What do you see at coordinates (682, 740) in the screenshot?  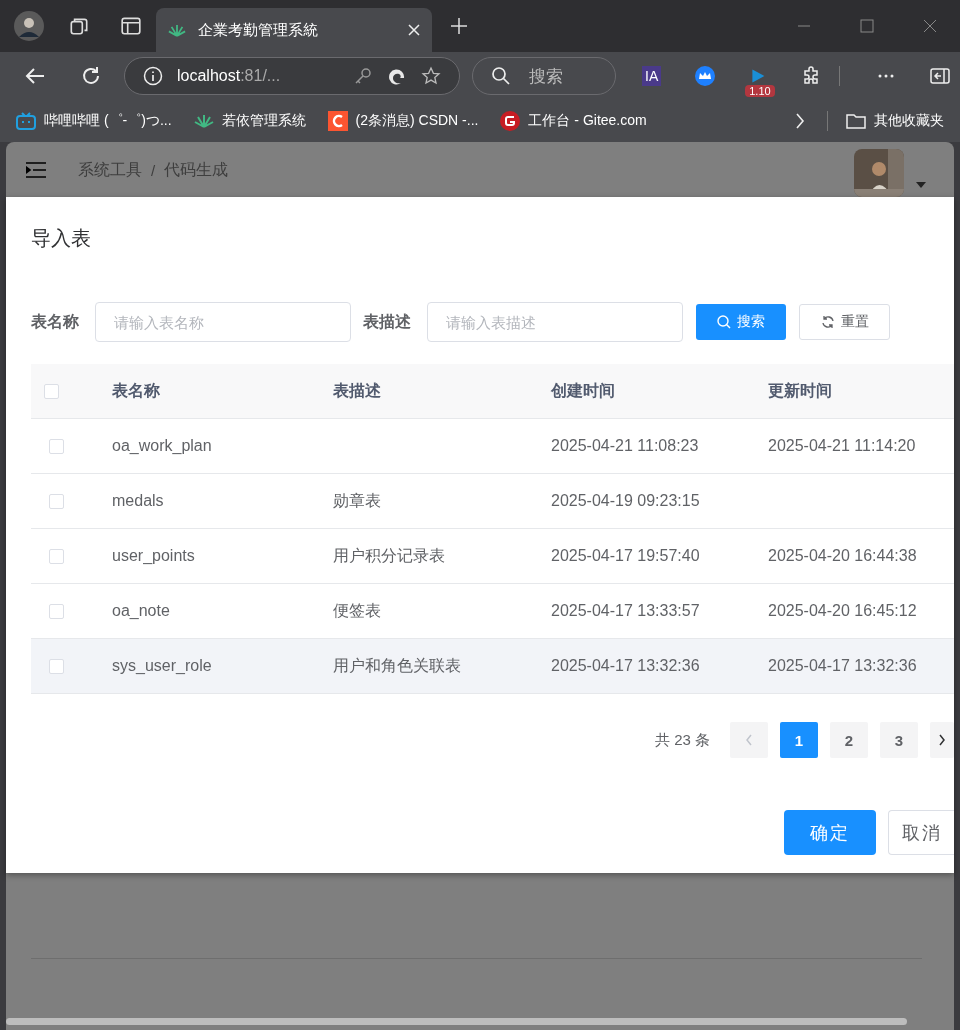 I see `total-count: 共 23 条` at bounding box center [682, 740].